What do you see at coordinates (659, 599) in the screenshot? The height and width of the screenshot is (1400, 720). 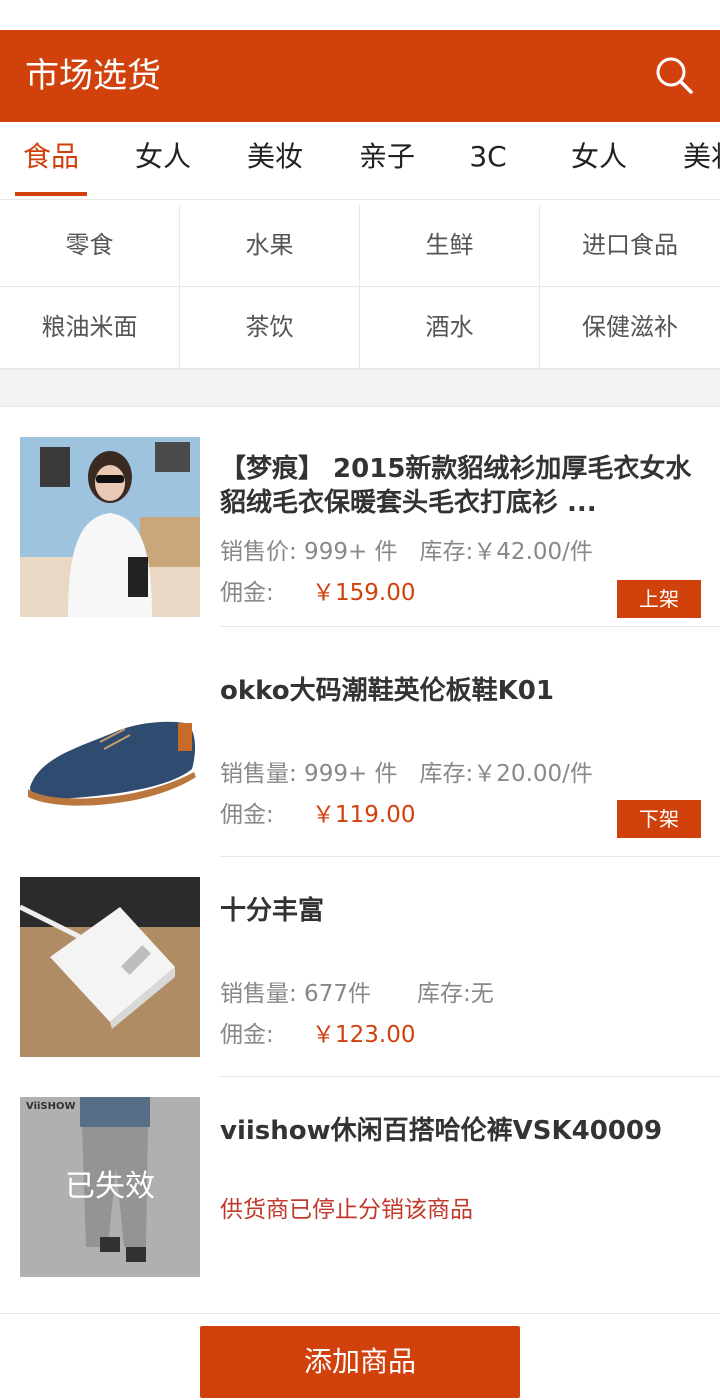 I see `list-product-button: 上架` at bounding box center [659, 599].